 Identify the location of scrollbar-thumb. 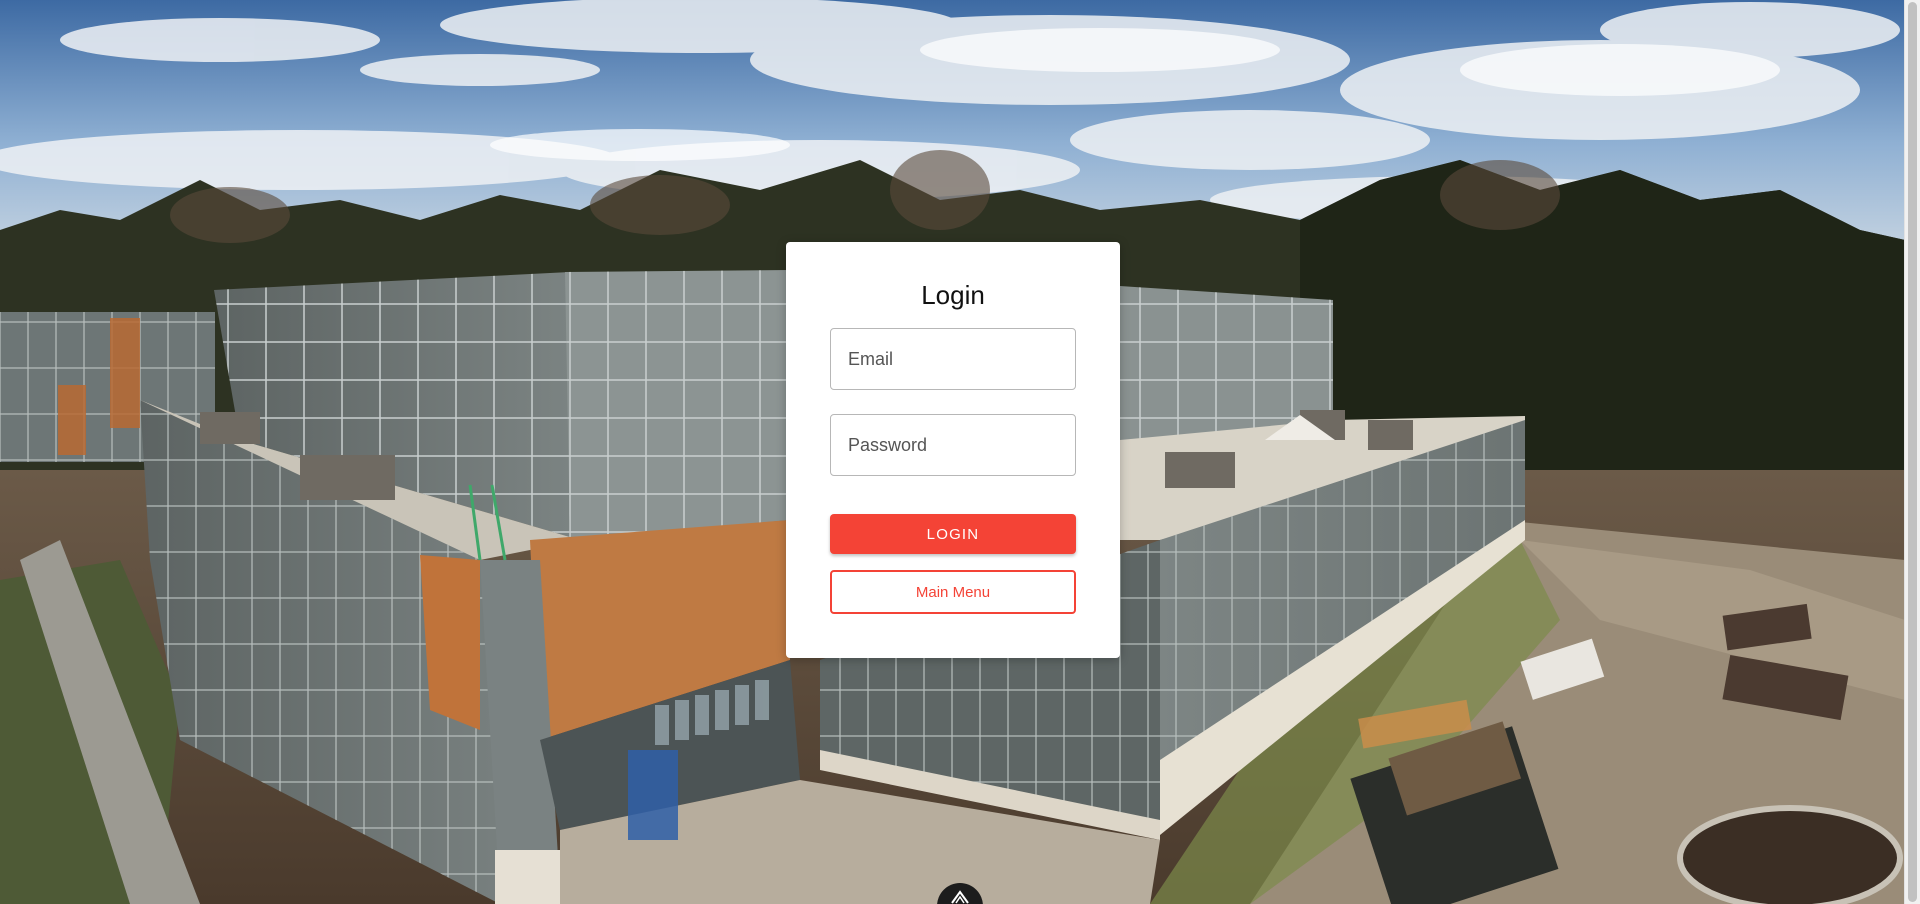
(1912, 452).